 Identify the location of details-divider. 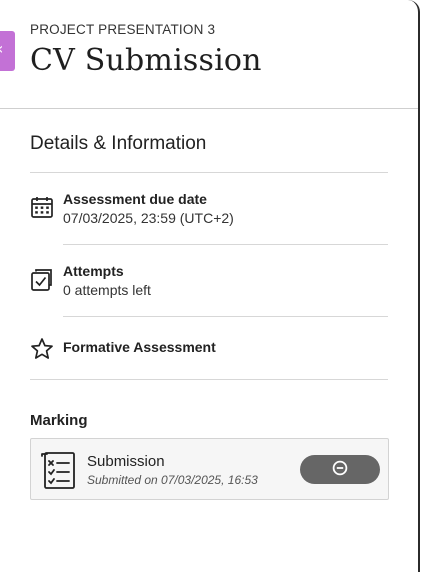
(209, 172).